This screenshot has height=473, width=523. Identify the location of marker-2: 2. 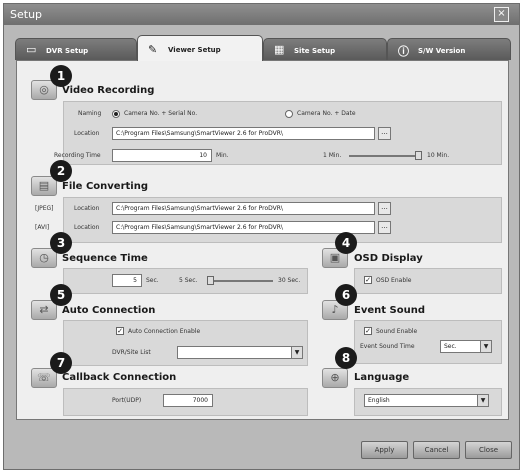
(61, 171).